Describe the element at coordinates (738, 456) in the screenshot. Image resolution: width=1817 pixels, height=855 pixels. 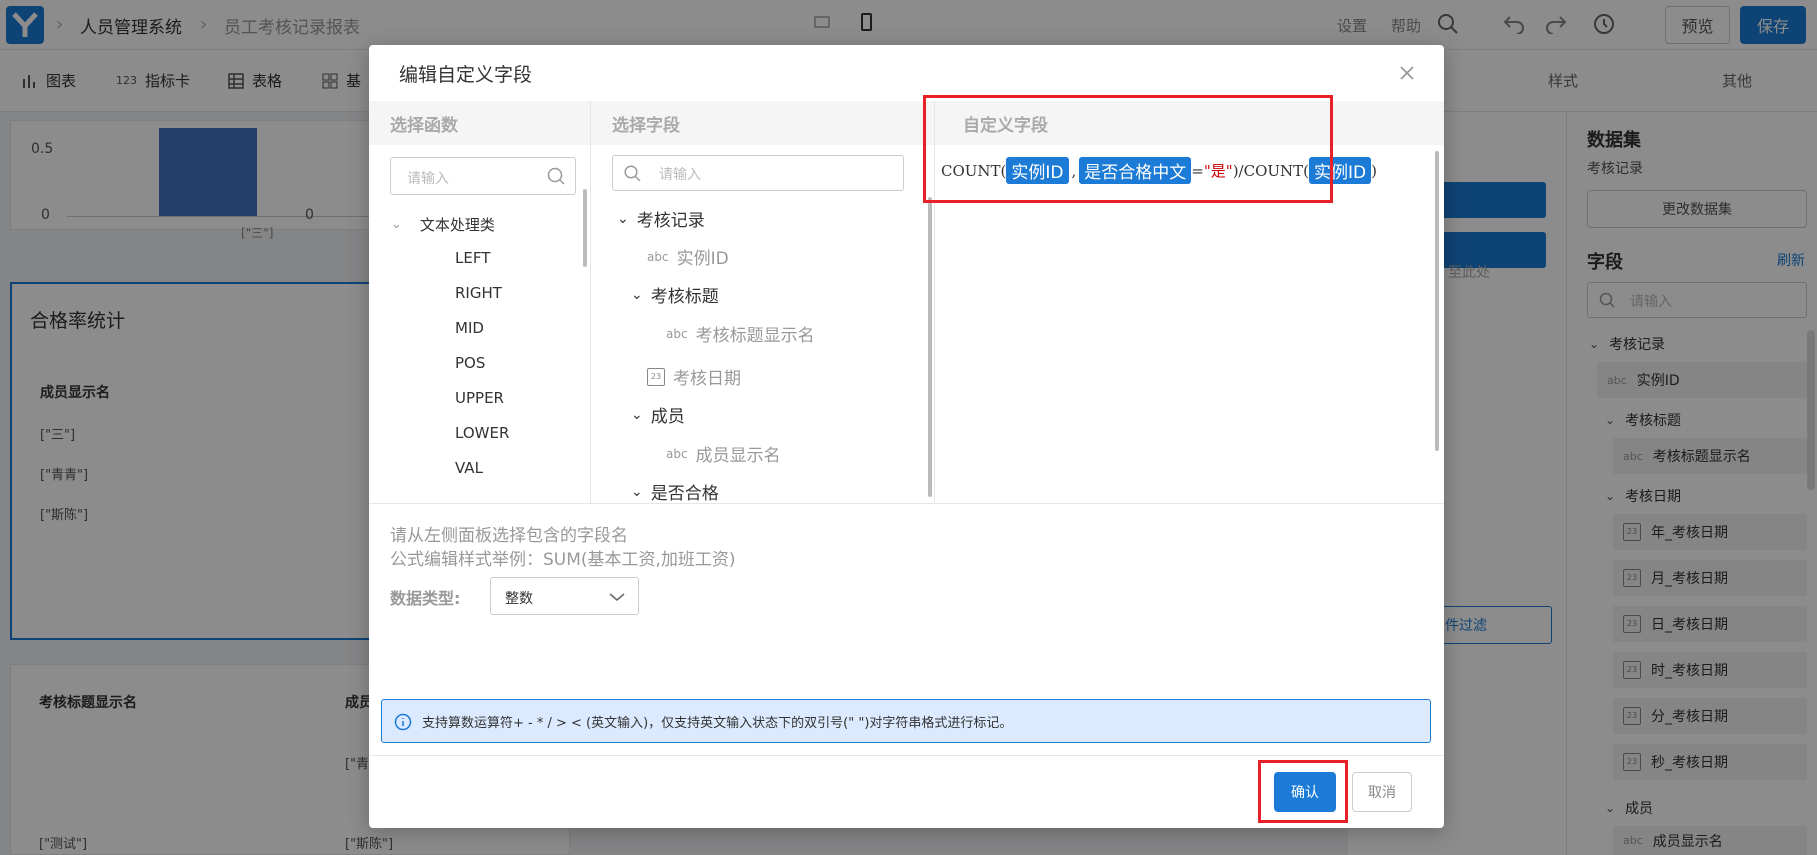
I see `tree-label: 成员显示名` at that location.